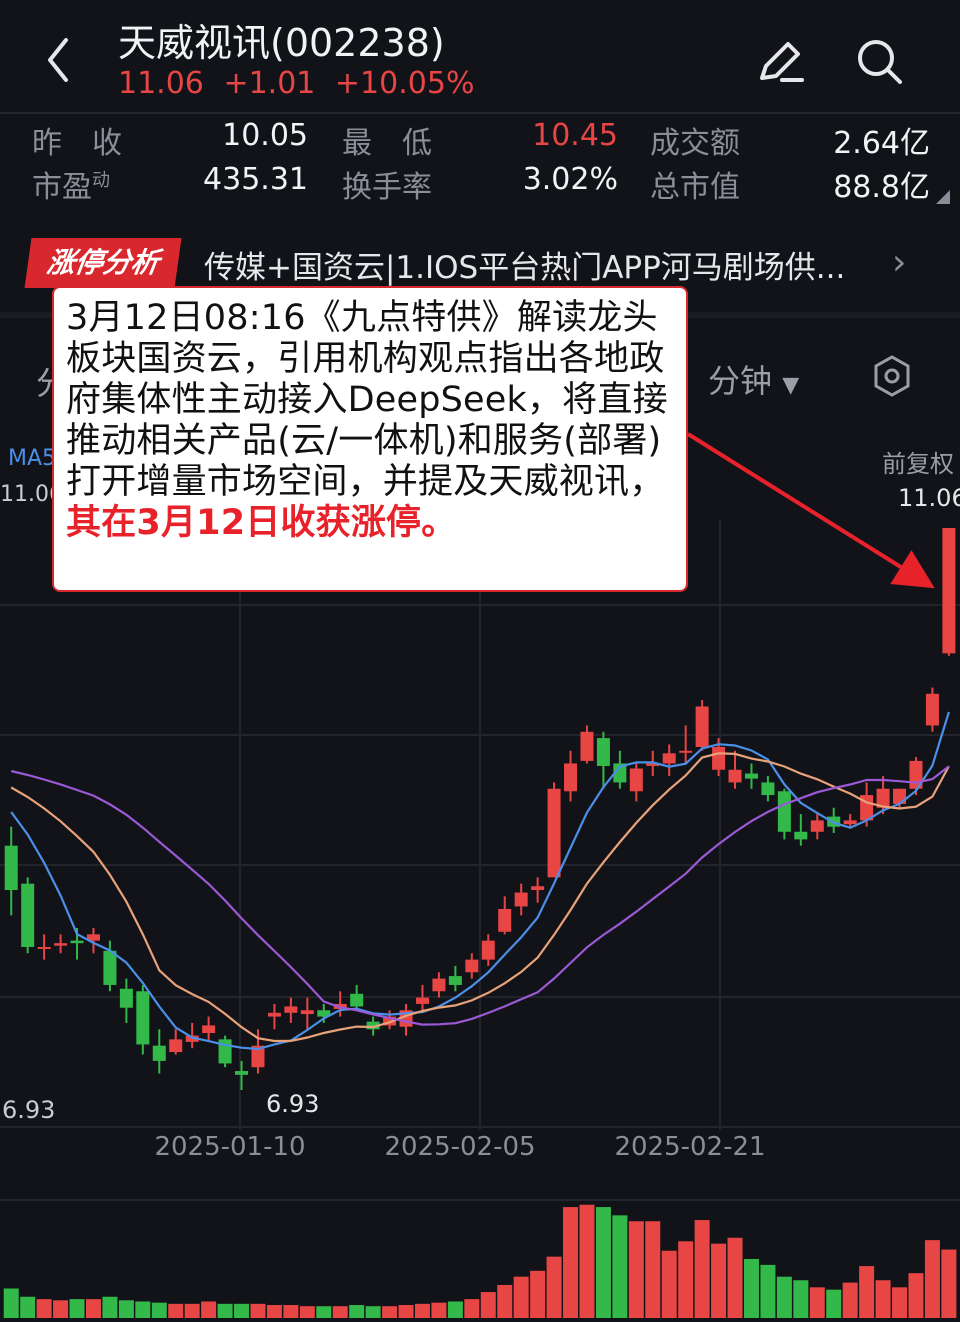  What do you see at coordinates (101, 180) in the screenshot?
I see `pe-label-sup: 动` at bounding box center [101, 180].